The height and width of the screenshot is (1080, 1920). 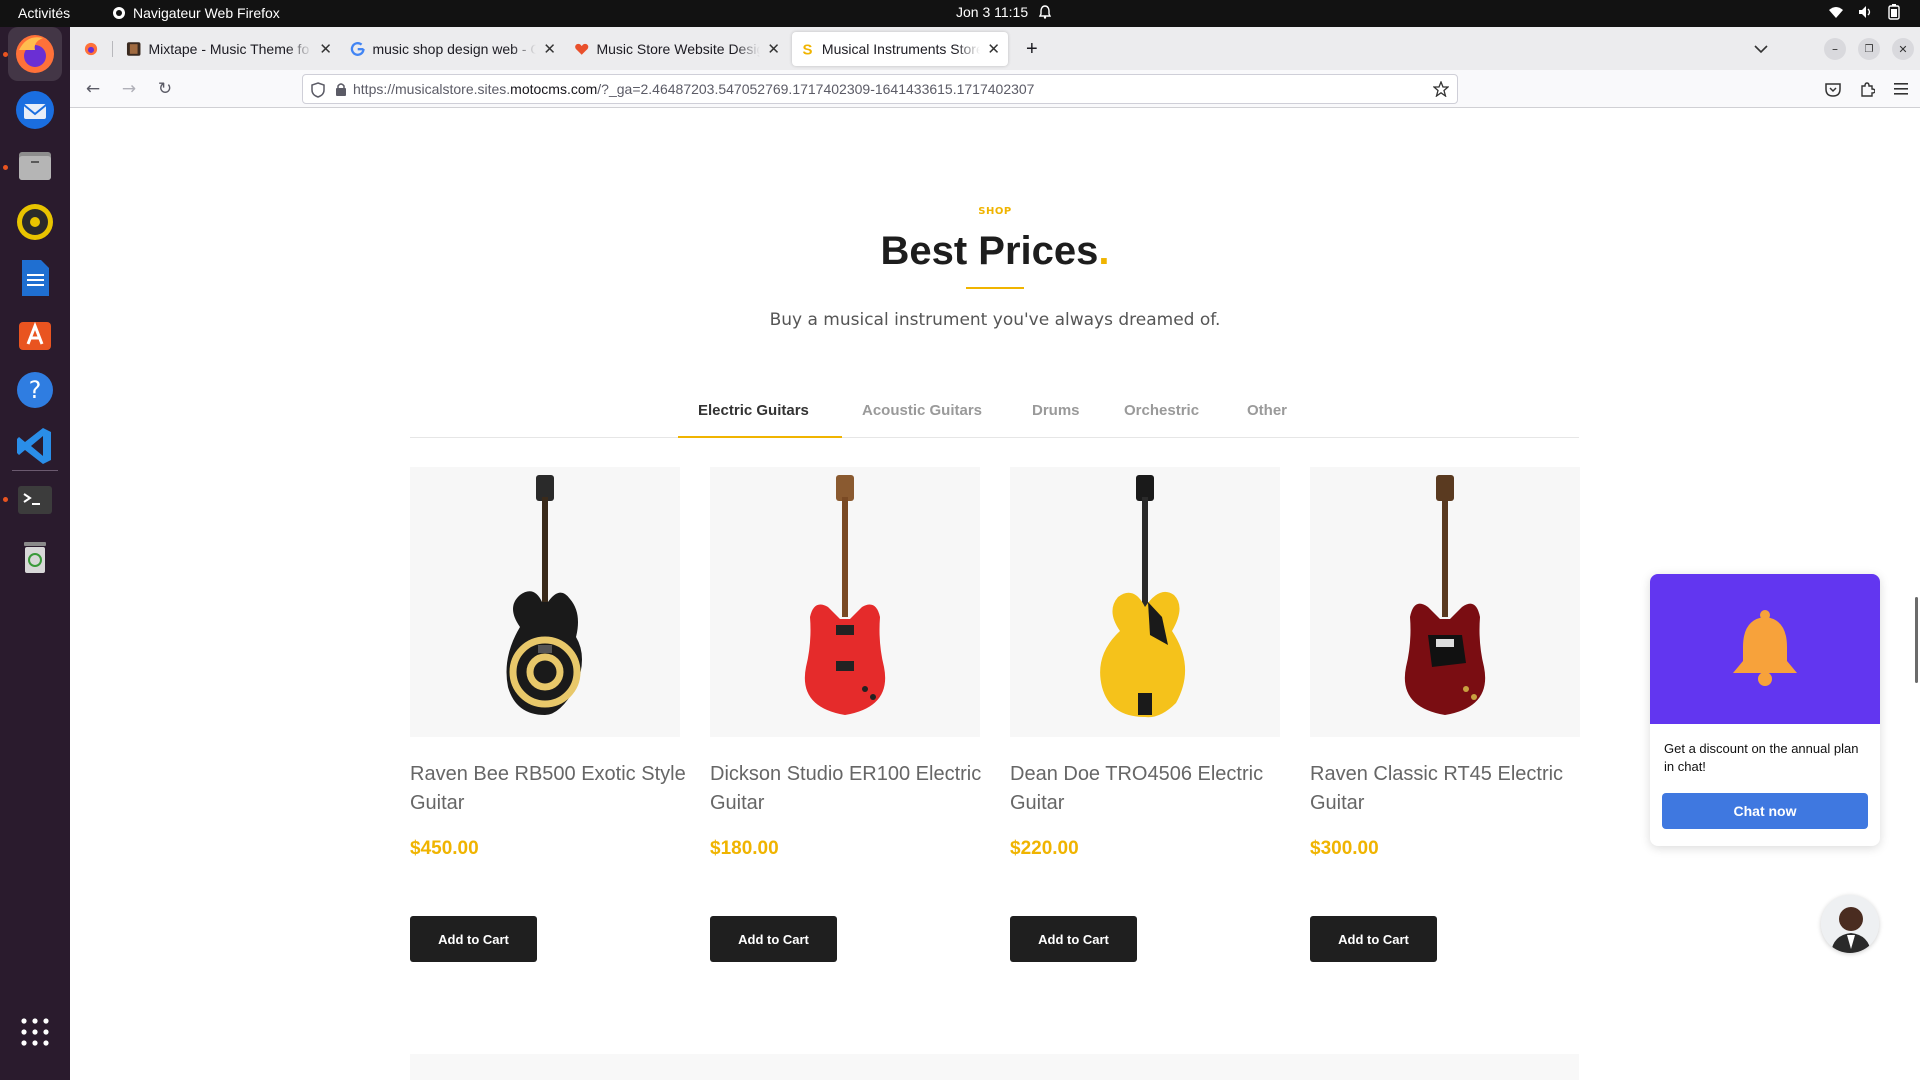 I want to click on pocket-button, so click(x=1833, y=89).